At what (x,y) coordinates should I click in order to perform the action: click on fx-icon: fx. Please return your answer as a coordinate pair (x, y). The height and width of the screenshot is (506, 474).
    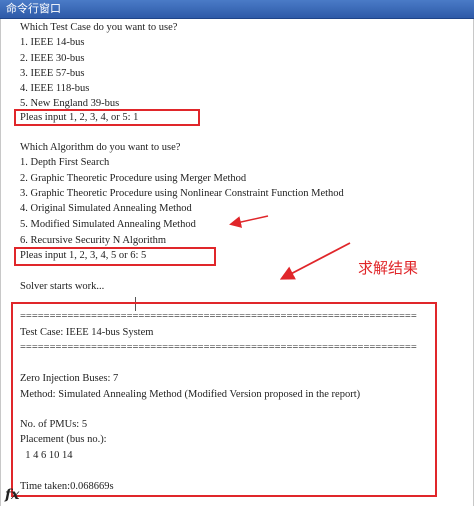
    Looking at the image, I should click on (12, 495).